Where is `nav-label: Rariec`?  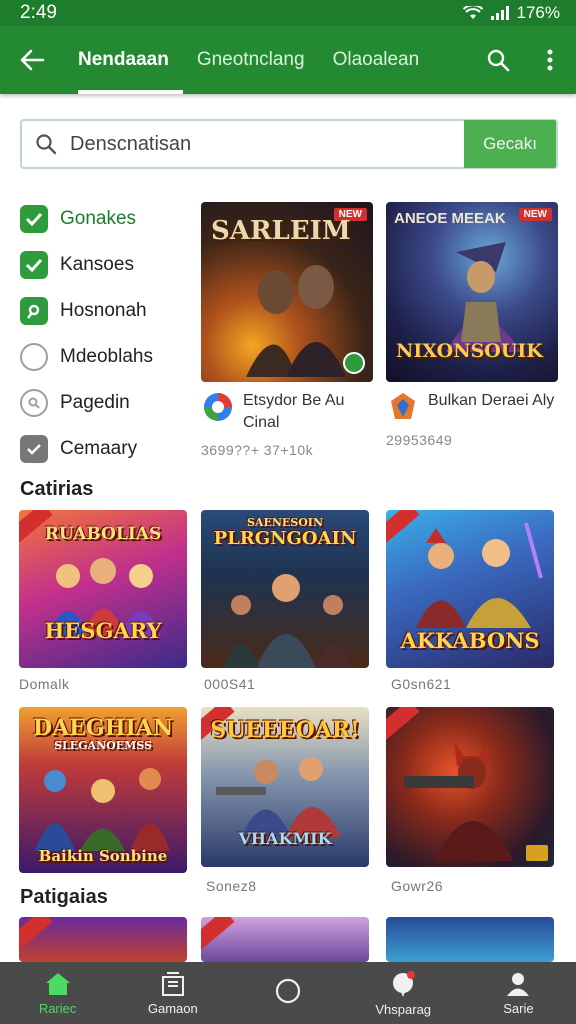
nav-label: Rariec is located at coordinates (57, 1008).